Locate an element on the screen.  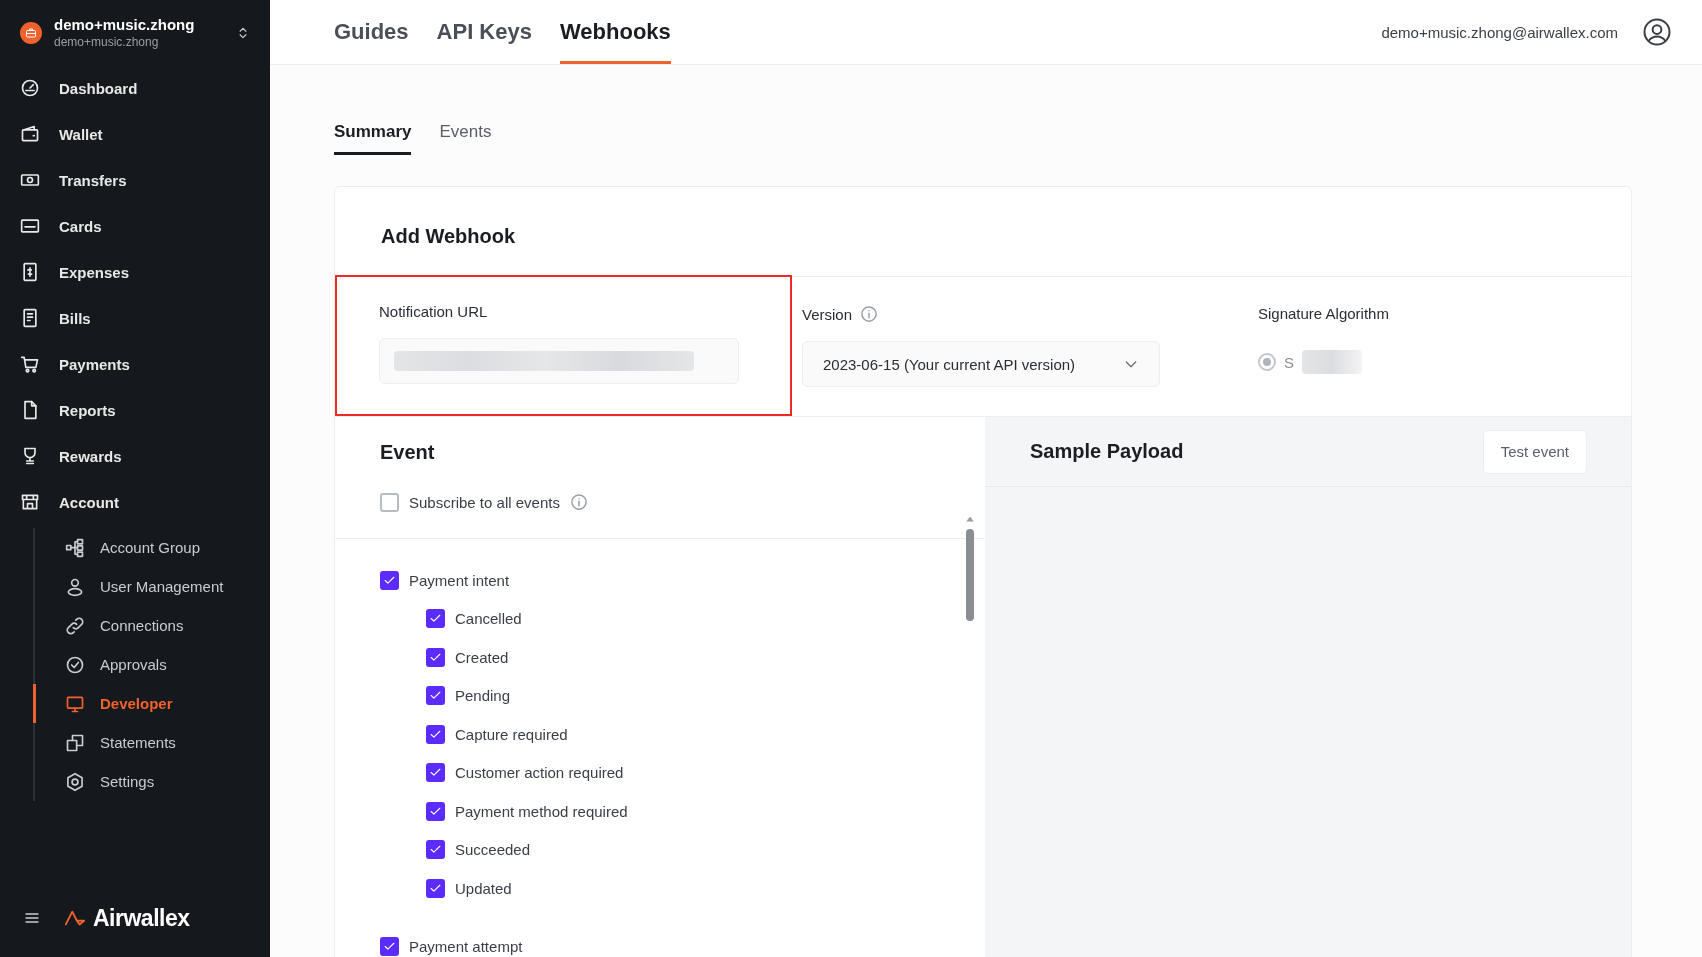
nav-subitem: Connections is located at coordinates (151, 625).